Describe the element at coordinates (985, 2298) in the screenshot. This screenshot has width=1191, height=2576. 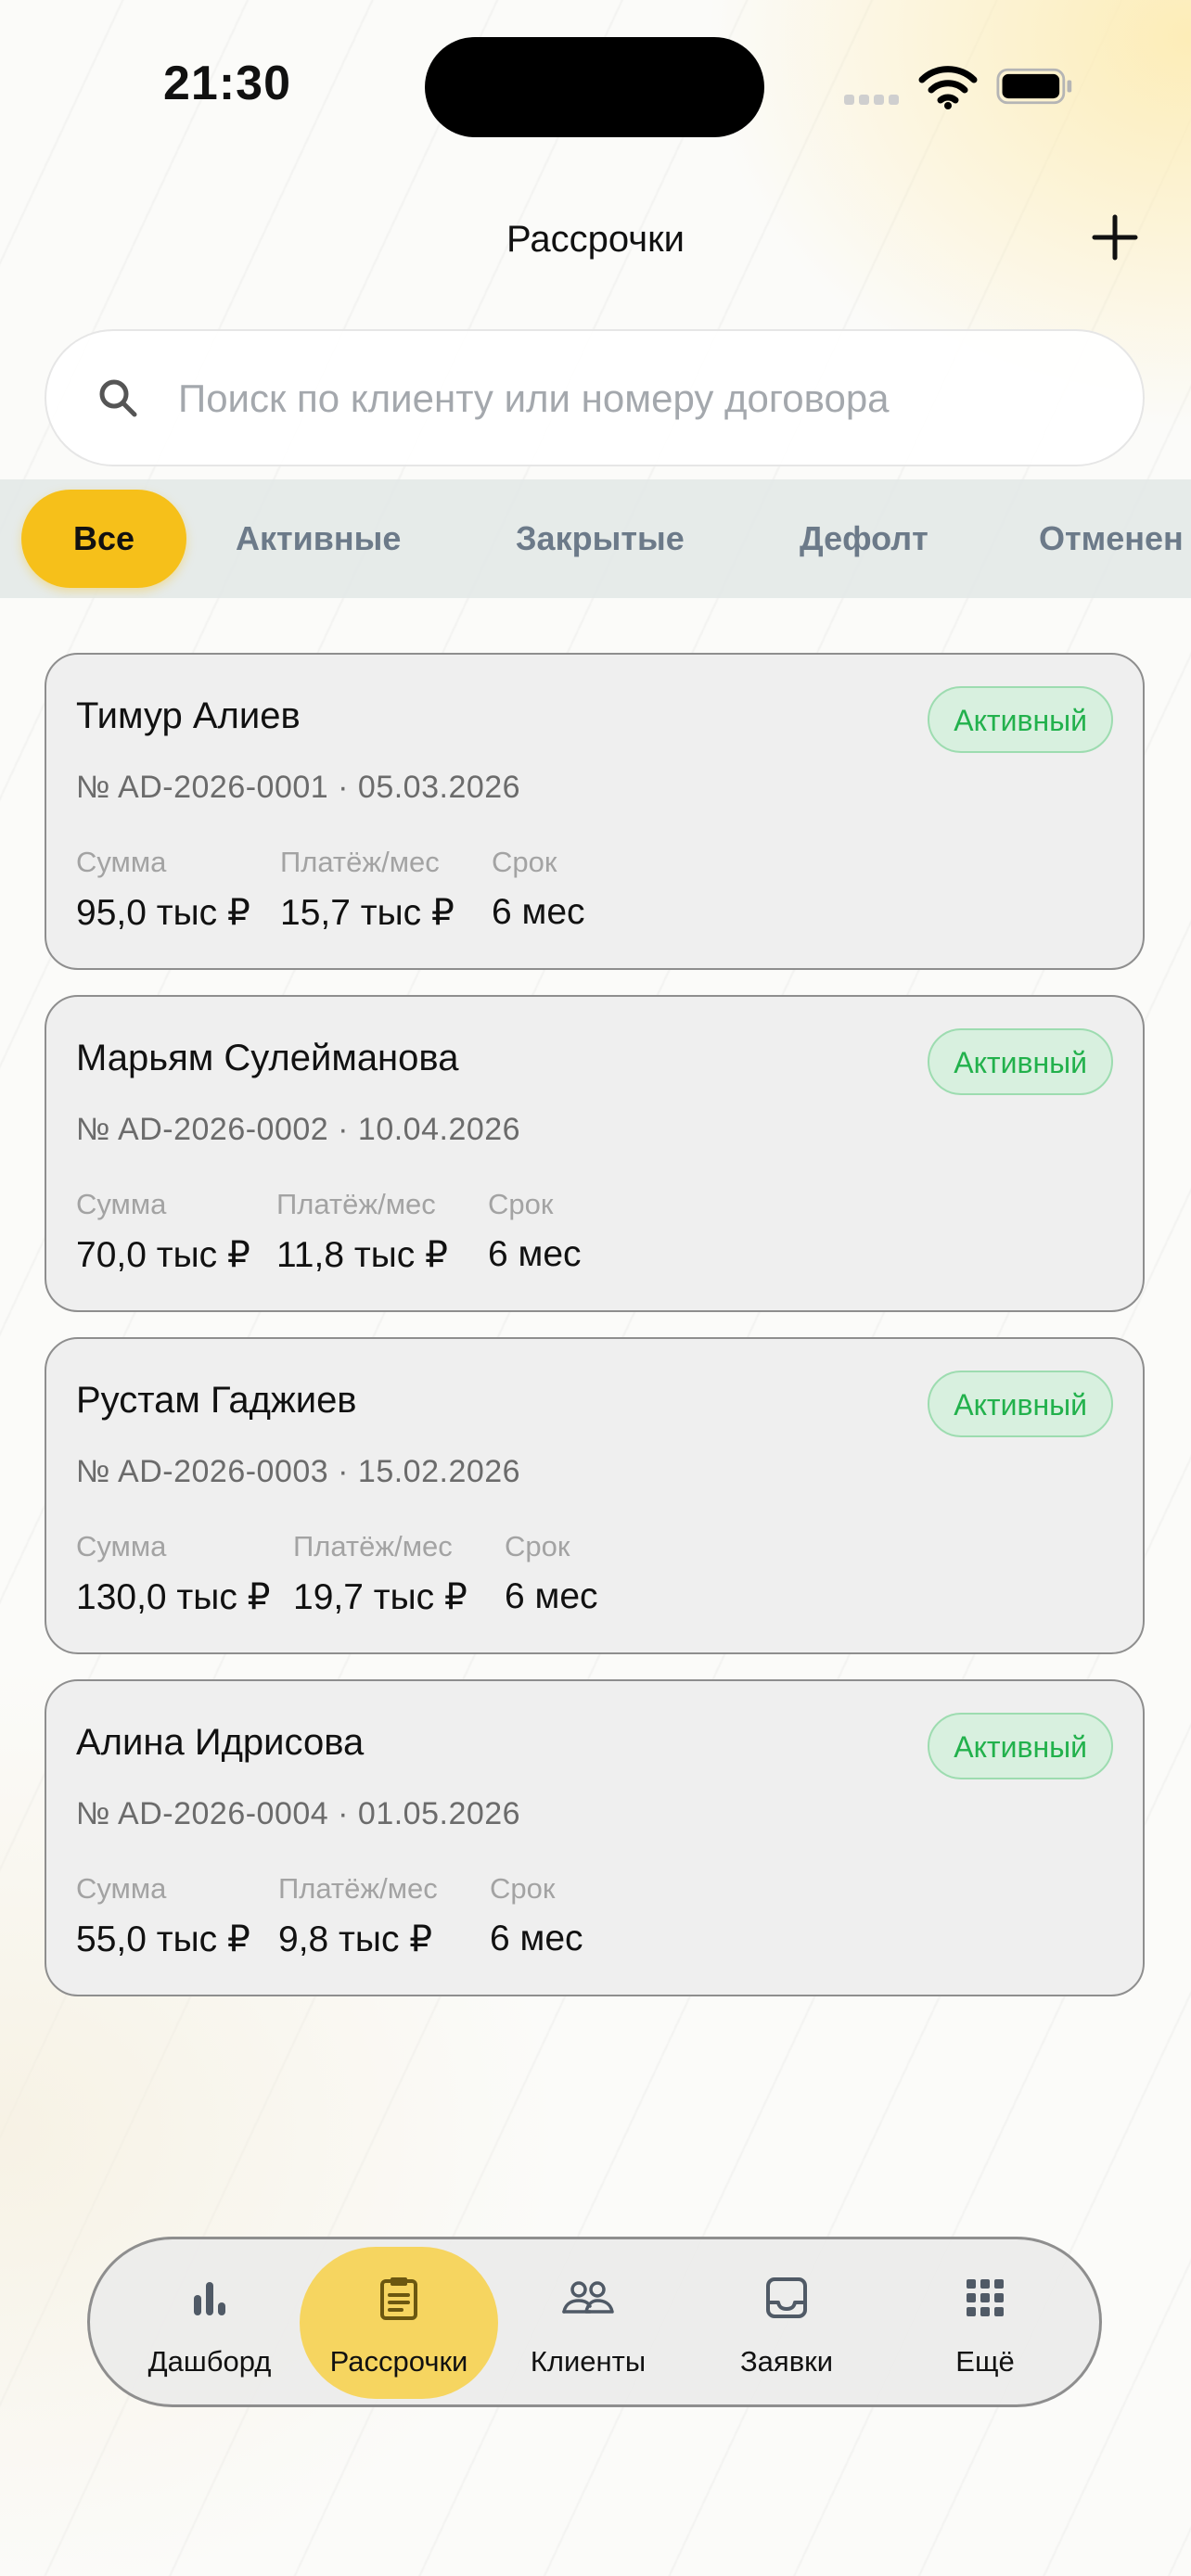
I see `grid-icon` at that location.